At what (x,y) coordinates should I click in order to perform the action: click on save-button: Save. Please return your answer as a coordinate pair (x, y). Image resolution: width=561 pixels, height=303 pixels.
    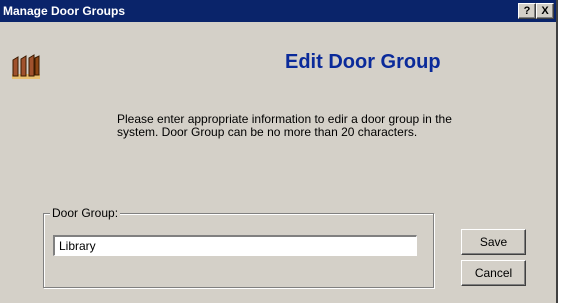
    Looking at the image, I should click on (493, 242).